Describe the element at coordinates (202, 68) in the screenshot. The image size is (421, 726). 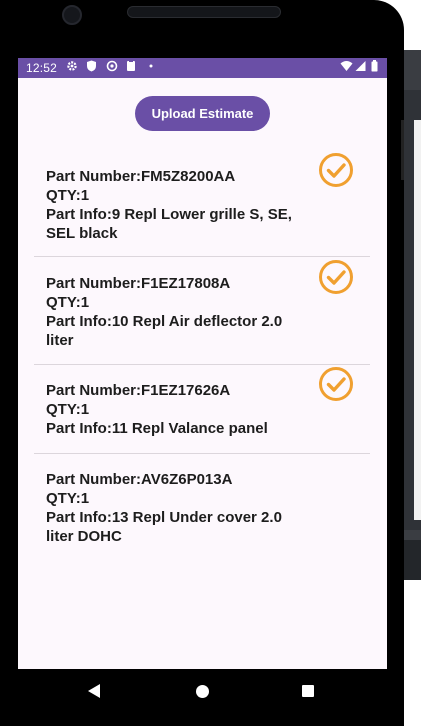
I see `status-bar: 12:52` at that location.